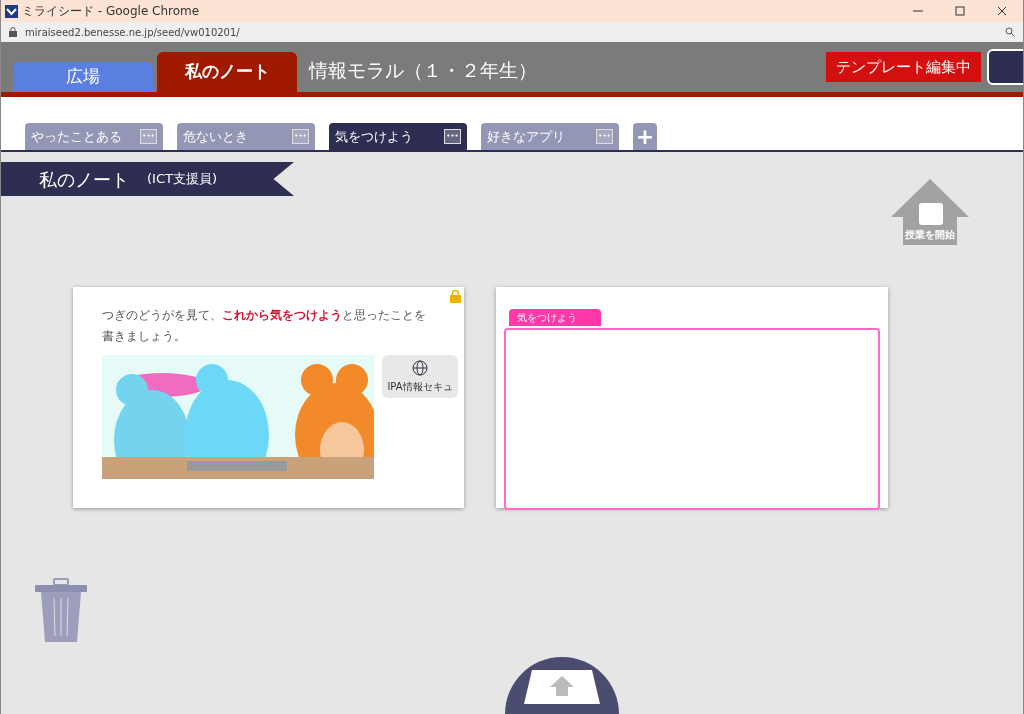 This screenshot has height=714, width=1024. Describe the element at coordinates (420, 367) in the screenshot. I see `globe-icon` at that location.